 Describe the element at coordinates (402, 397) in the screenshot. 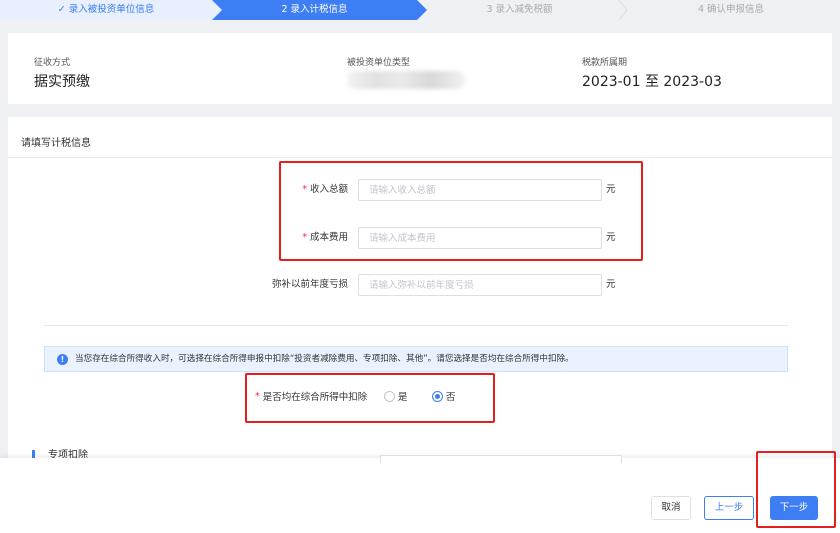

I see `radio-yes-label: 是` at that location.